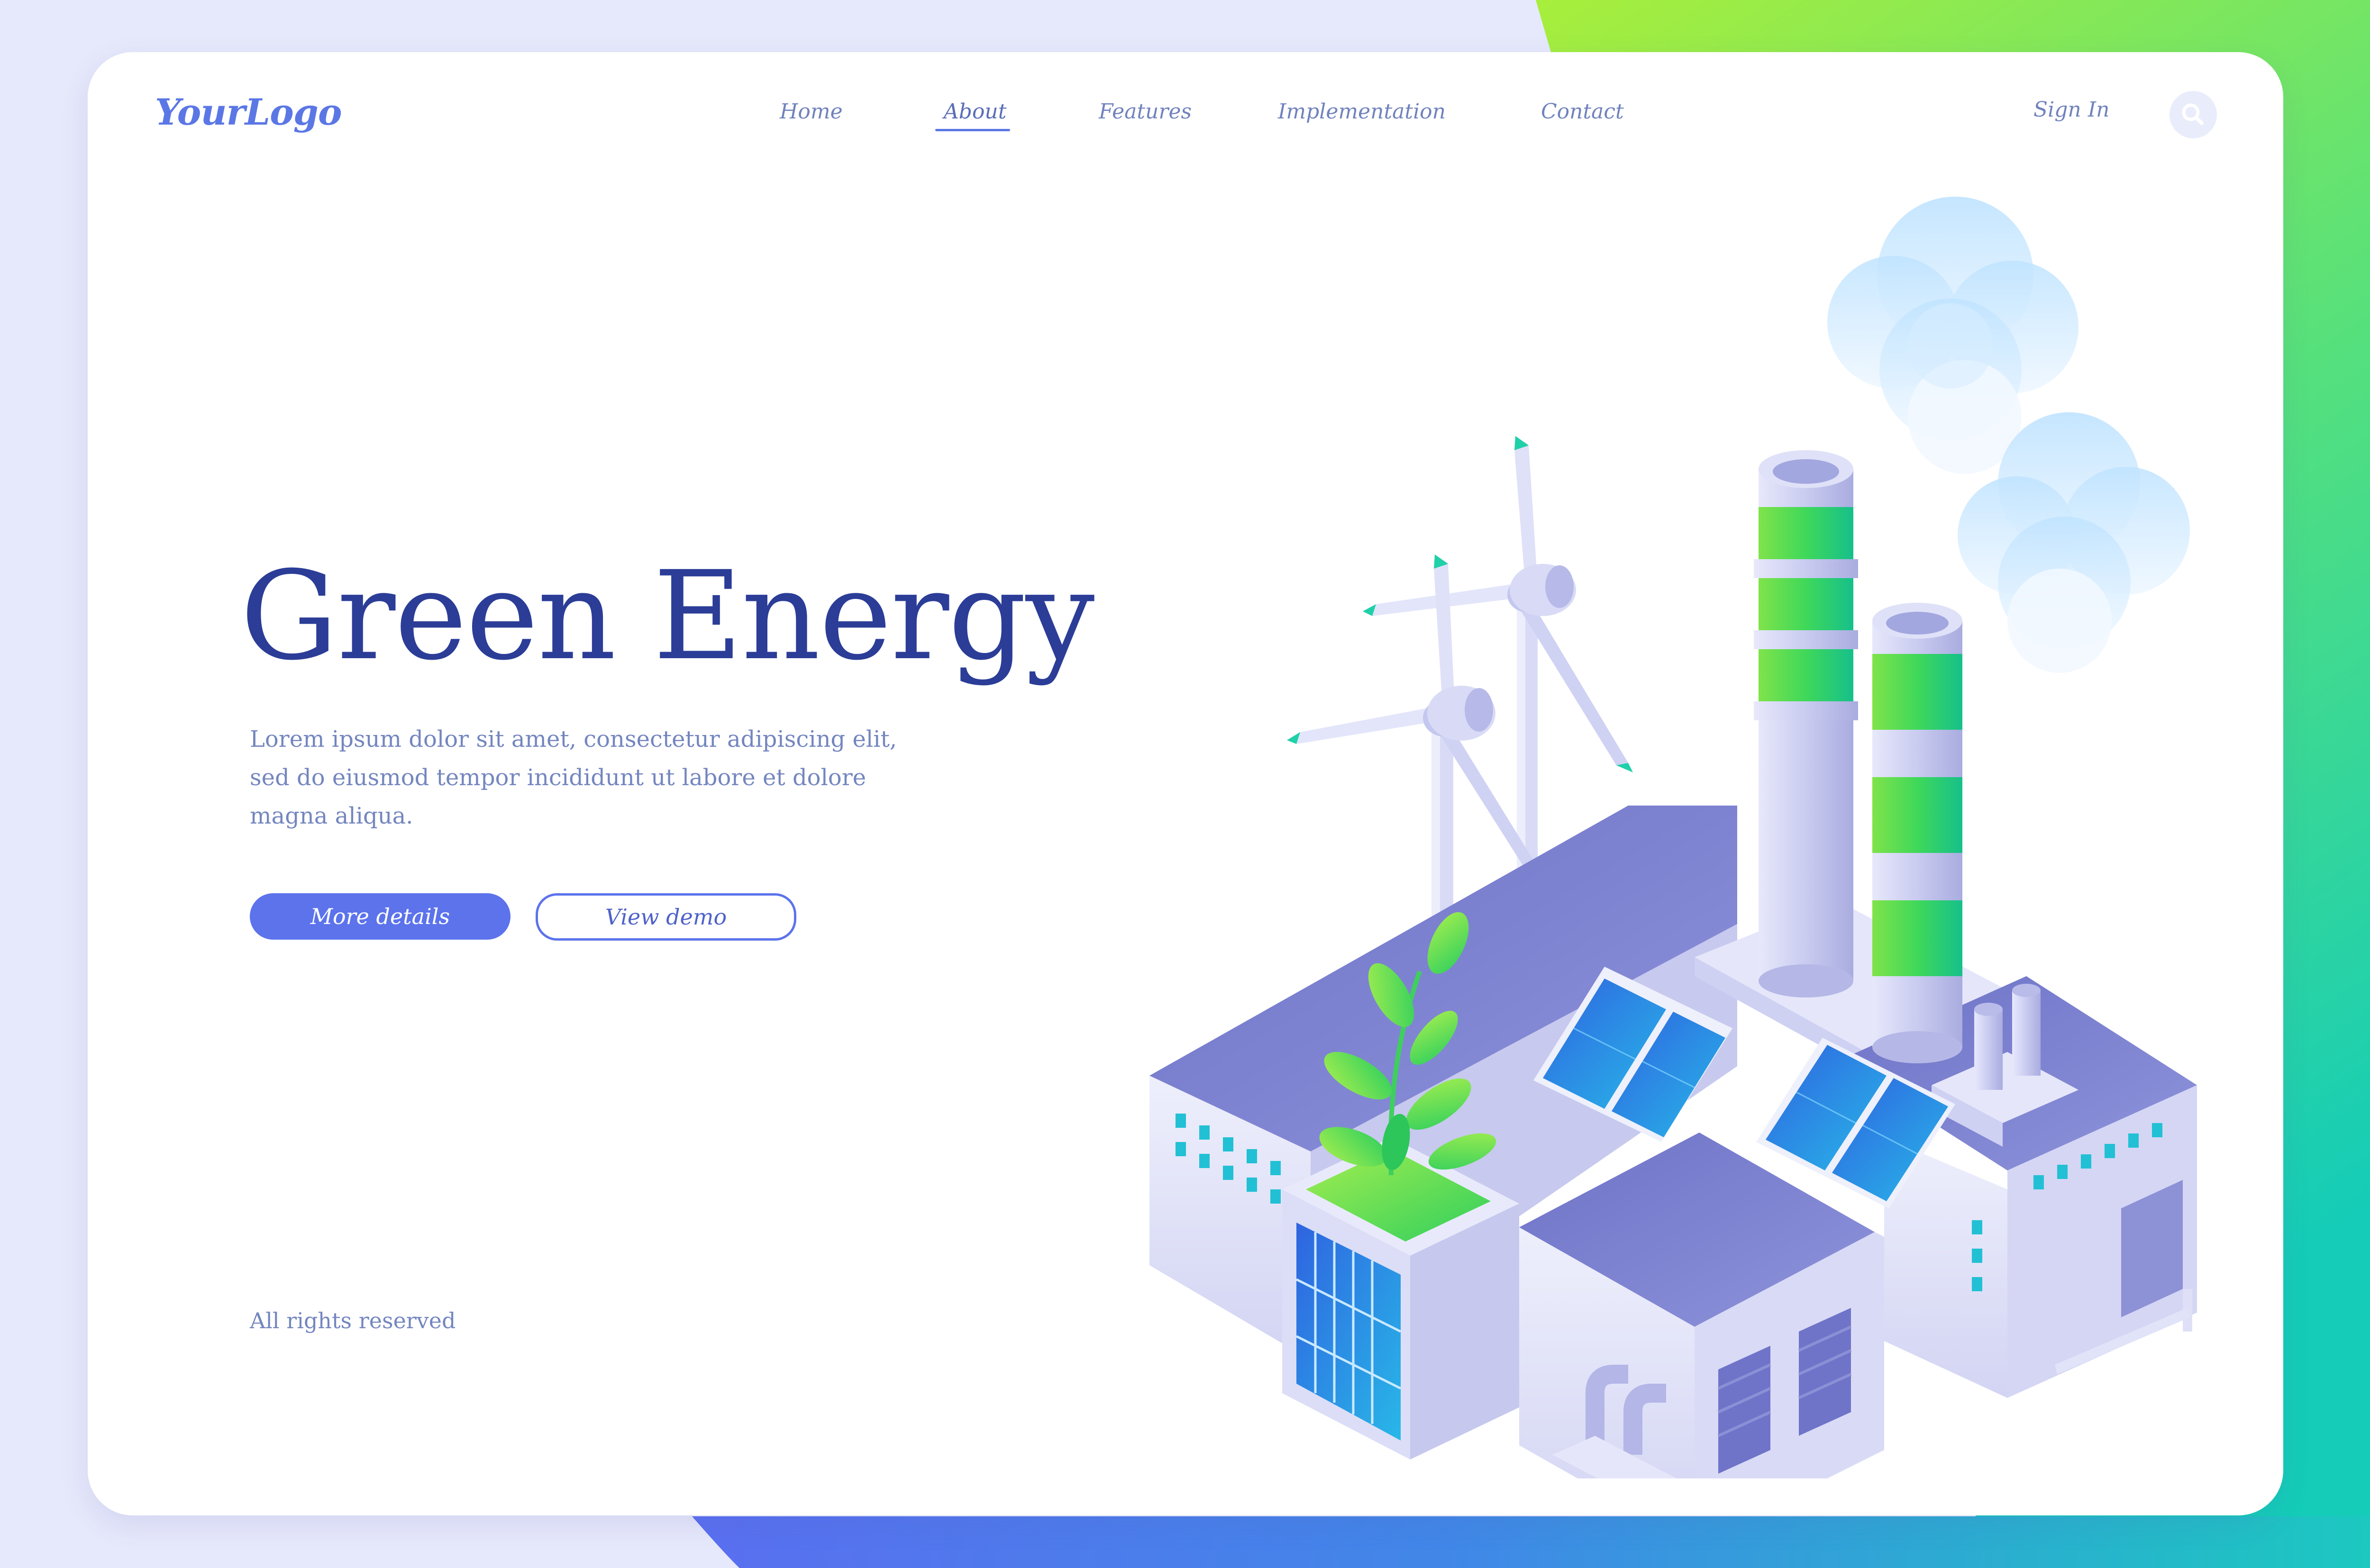  I want to click on nav-item-implementation: Implementation, so click(1362, 112).